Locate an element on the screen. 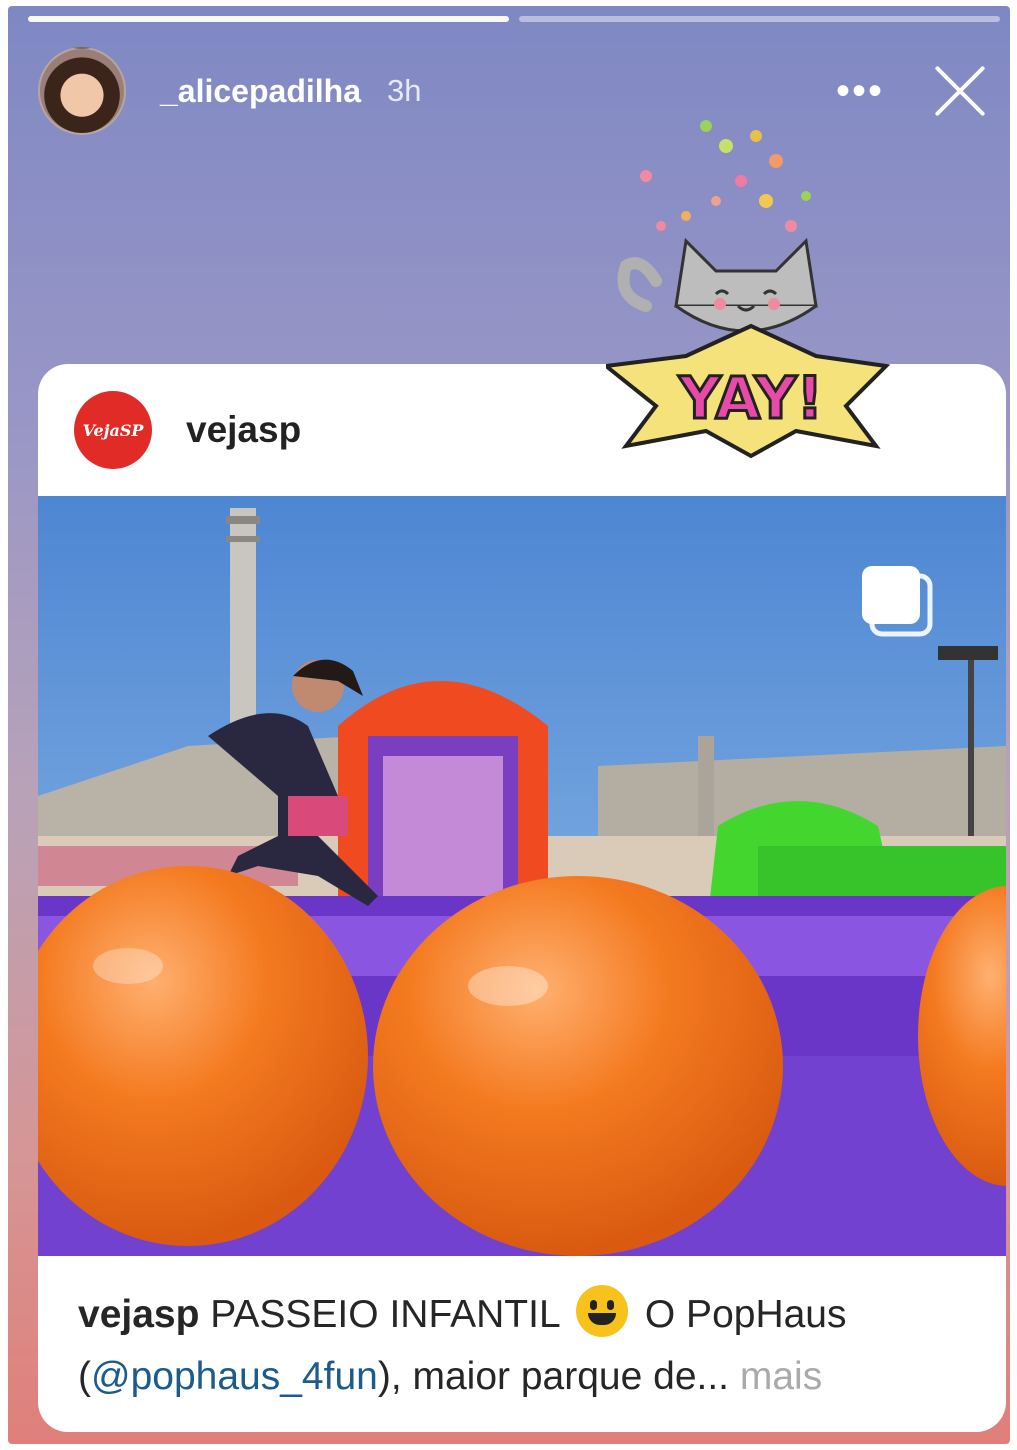 Image resolution: width=1017 pixels, height=1450 pixels. carousel-icon is located at coordinates (897, 601).